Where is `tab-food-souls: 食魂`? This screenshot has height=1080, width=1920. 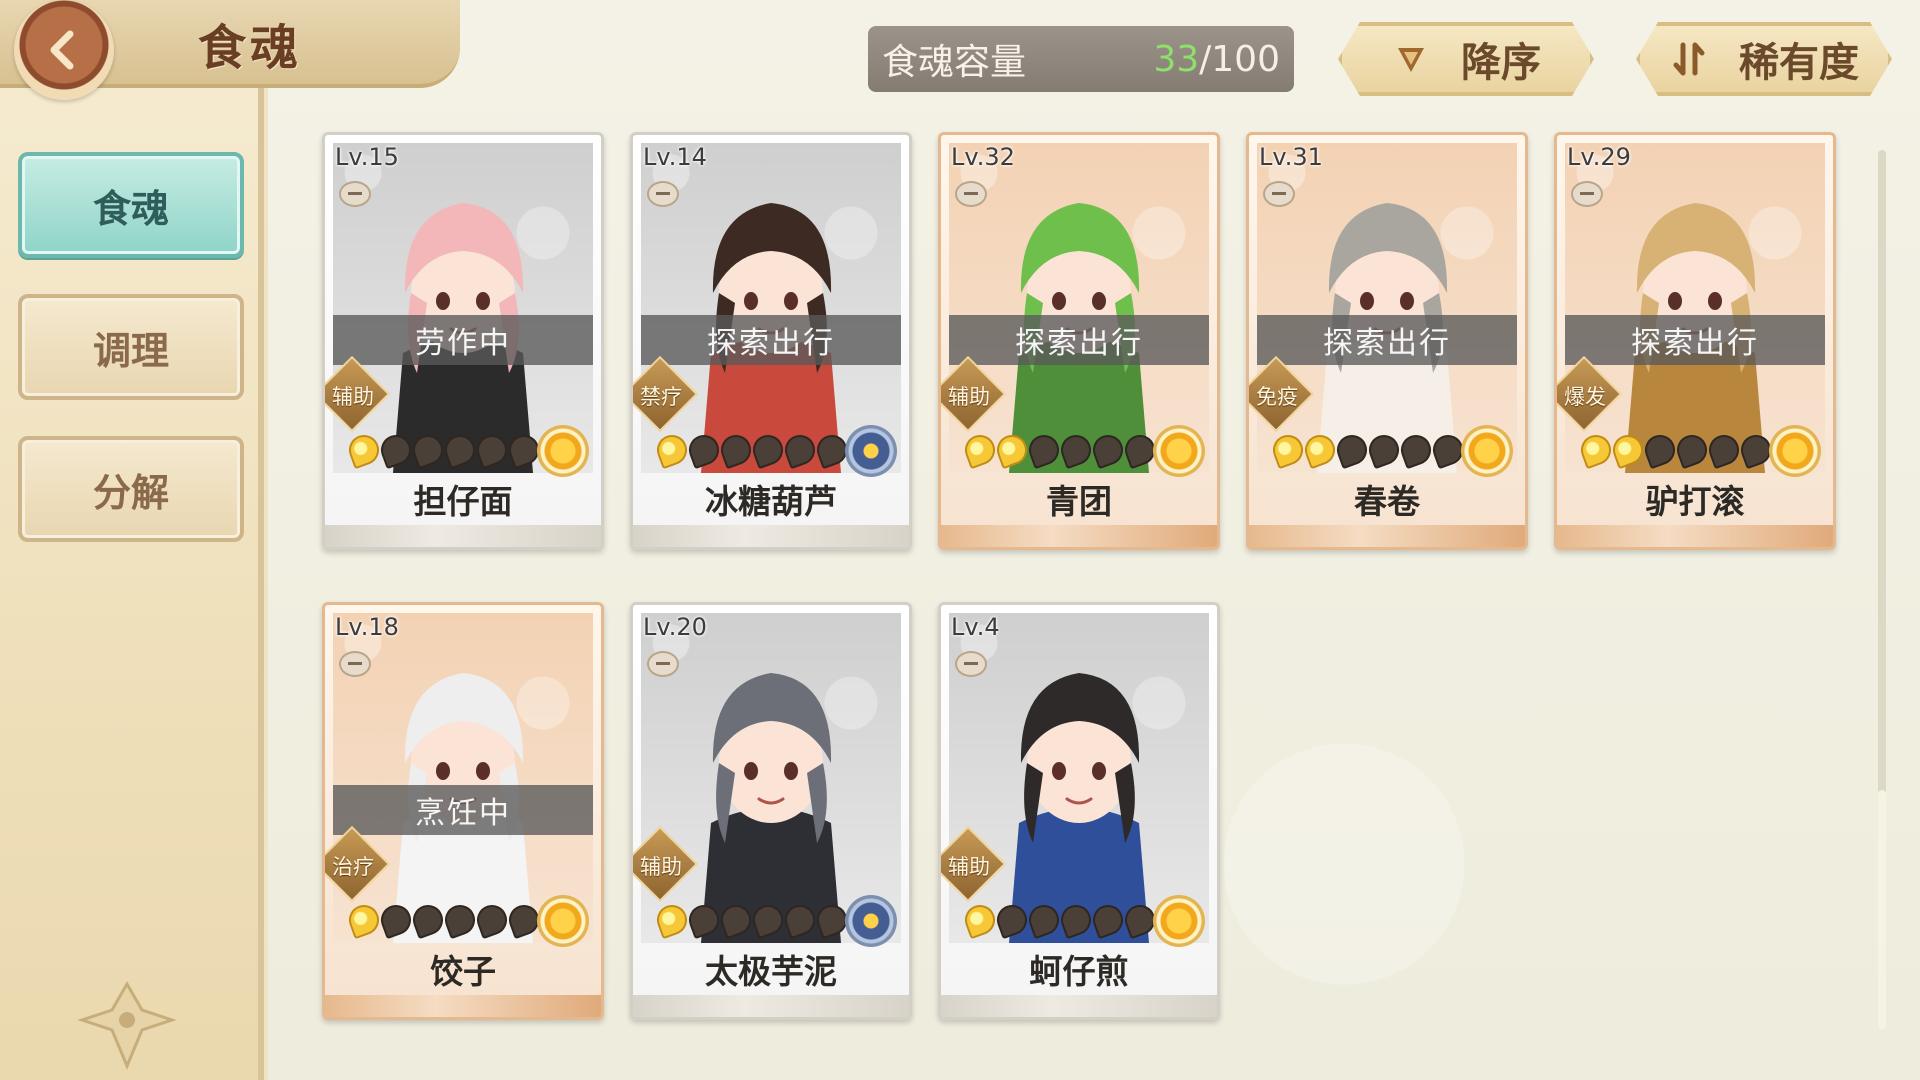
tab-food-souls: 食魂 is located at coordinates (131, 205).